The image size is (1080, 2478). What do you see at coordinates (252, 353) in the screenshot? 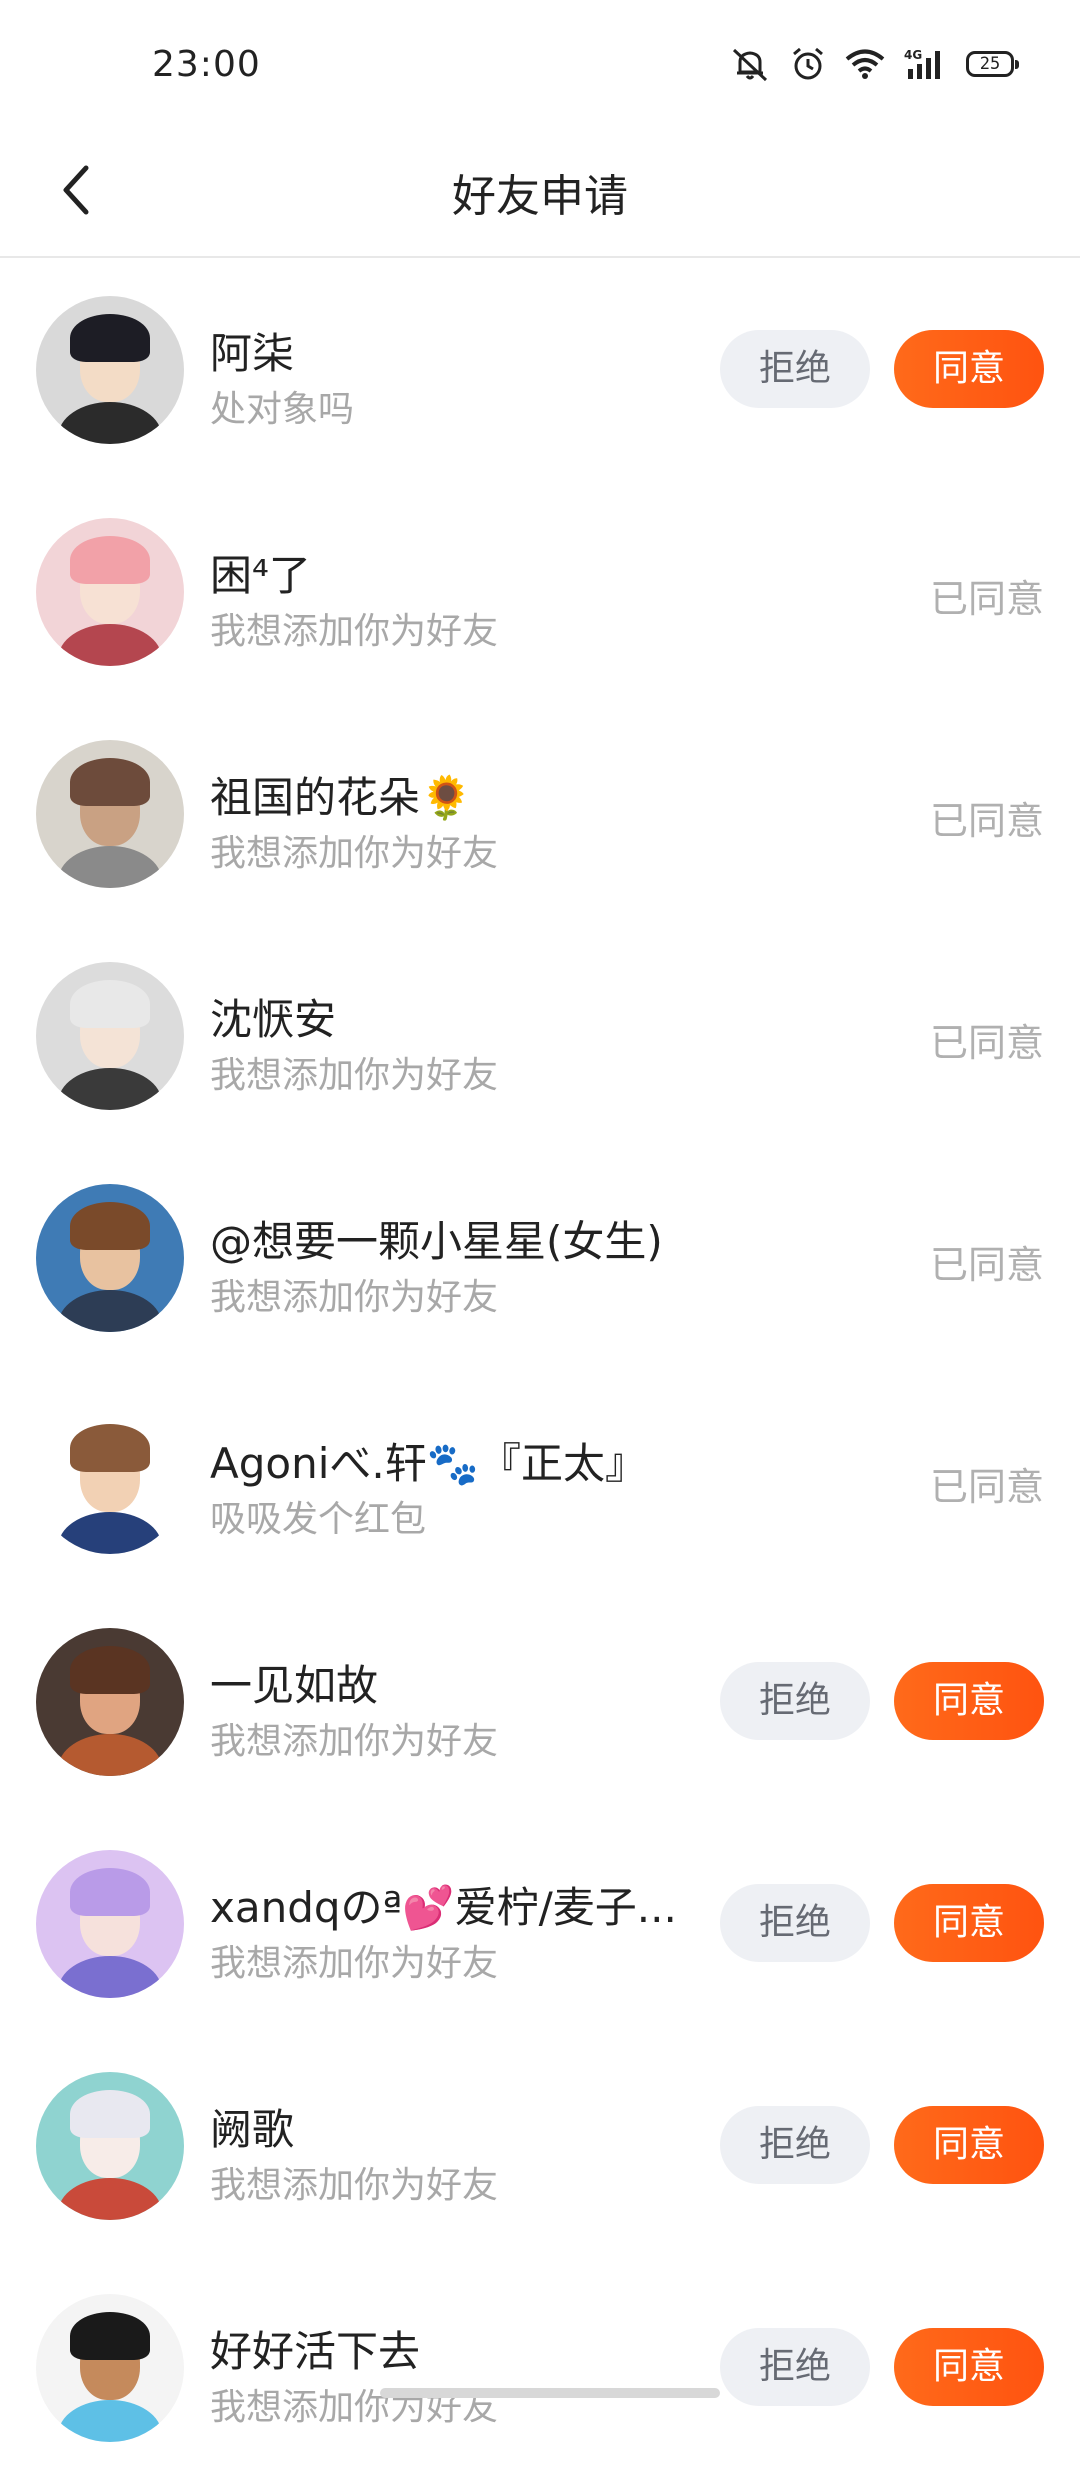
I see `requester-name: 阿柒` at bounding box center [252, 353].